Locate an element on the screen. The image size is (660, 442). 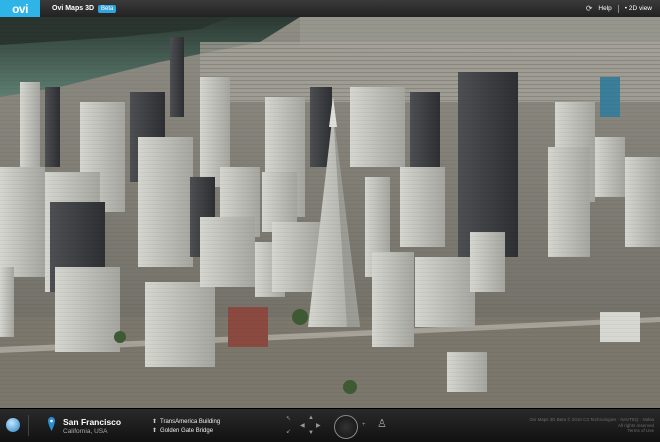
sign-in-icon: ⟳ is located at coordinates (589, 8).